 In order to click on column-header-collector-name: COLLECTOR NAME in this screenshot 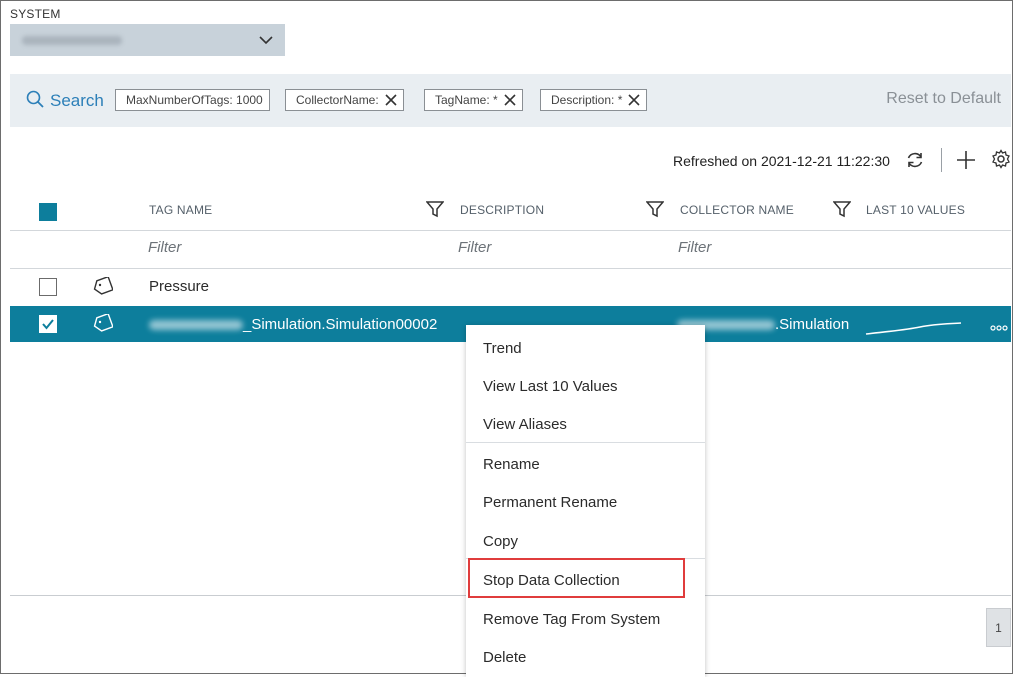, I will do `click(737, 210)`.